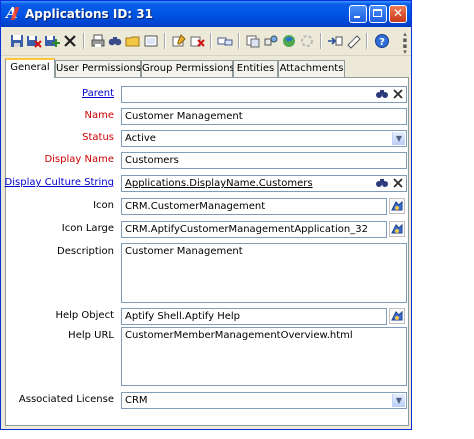 The height and width of the screenshot is (439, 474). Describe the element at coordinates (66, 399) in the screenshot. I see `associated-license-label: Associated License` at that location.